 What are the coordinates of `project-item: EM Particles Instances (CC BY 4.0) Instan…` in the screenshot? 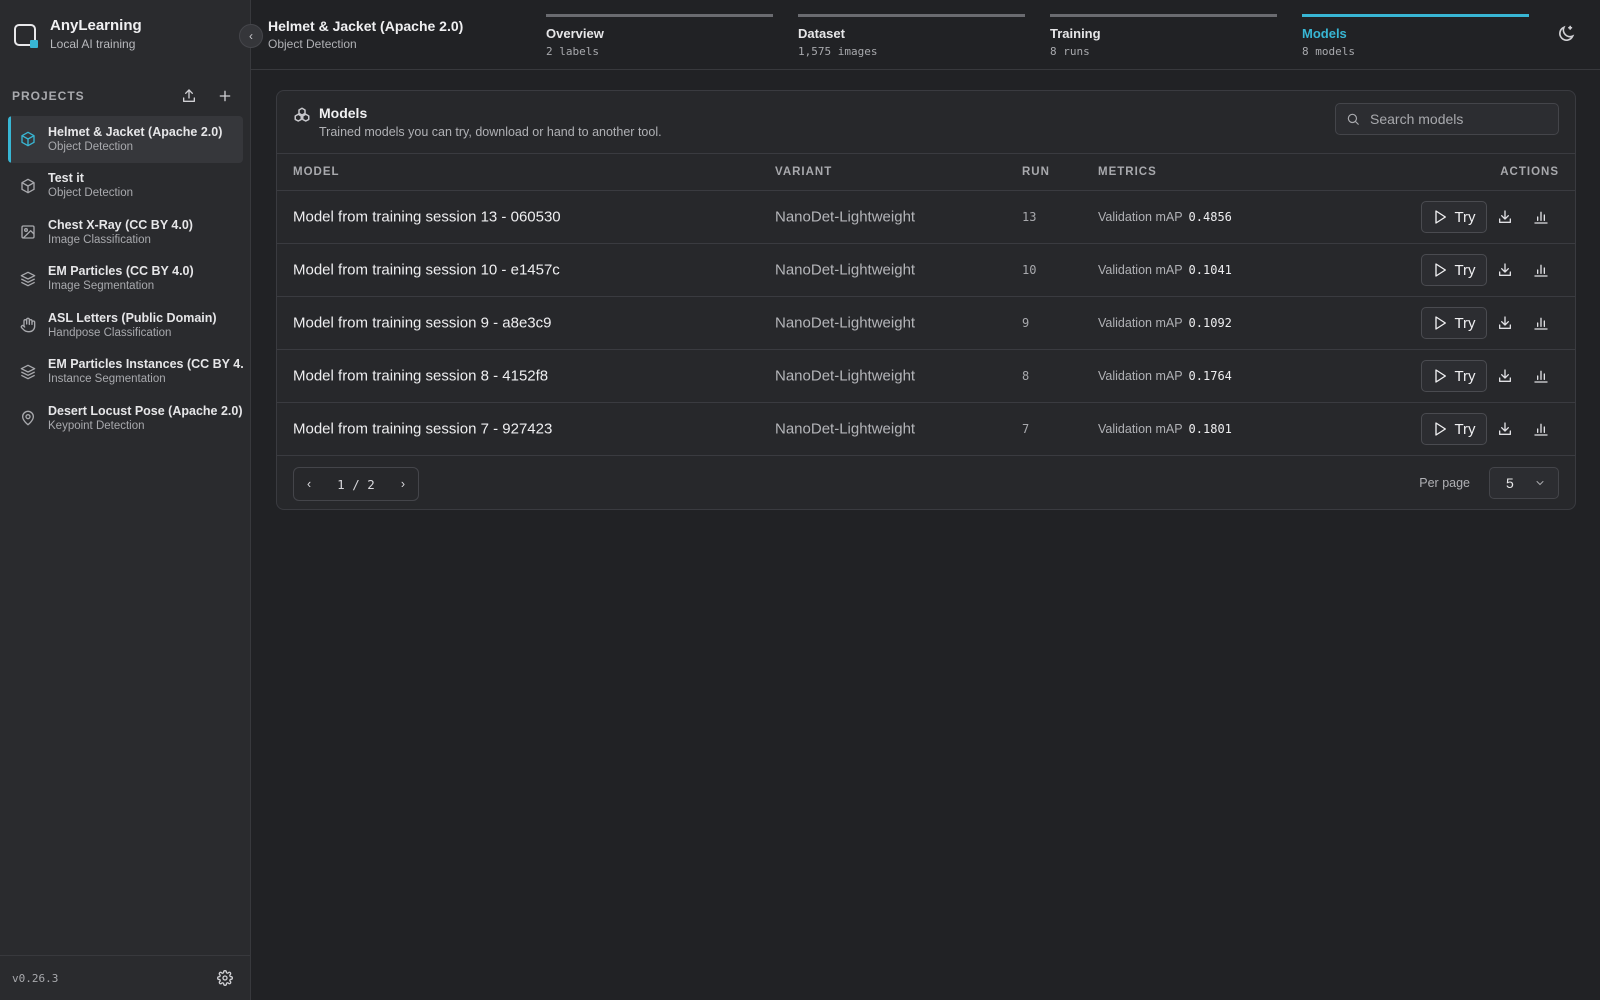 It's located at (125, 372).